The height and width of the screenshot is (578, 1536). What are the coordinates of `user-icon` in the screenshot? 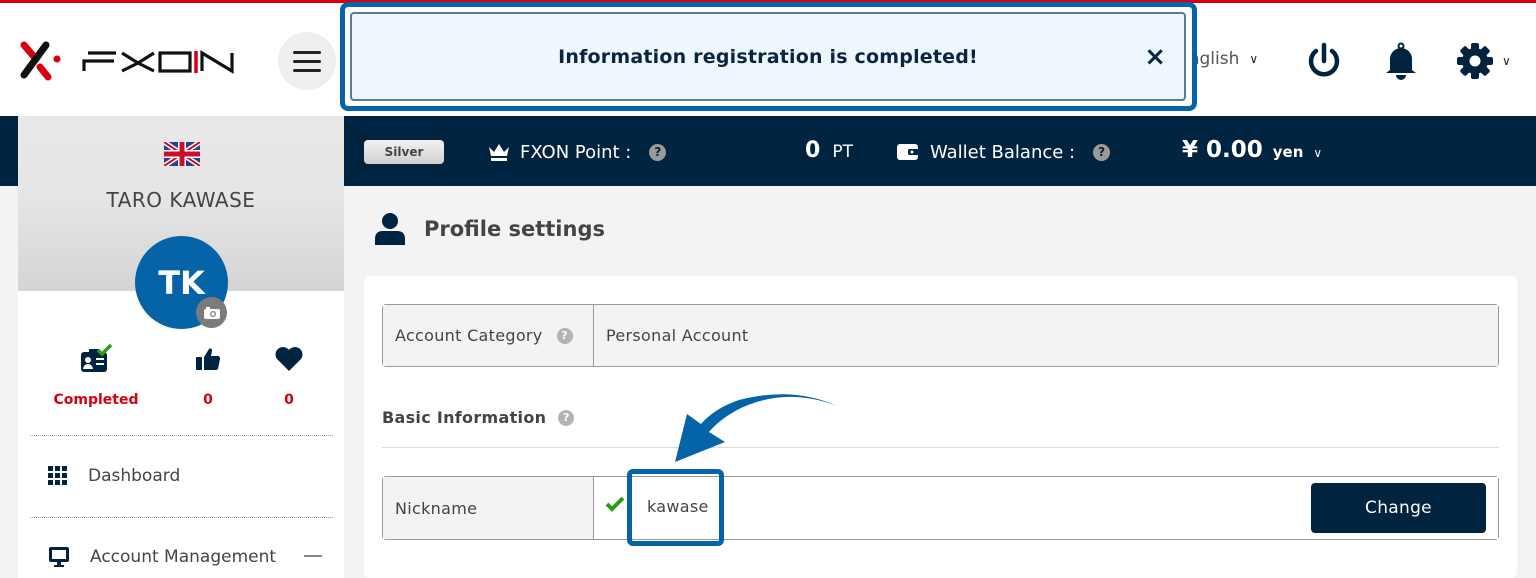 It's located at (390, 229).